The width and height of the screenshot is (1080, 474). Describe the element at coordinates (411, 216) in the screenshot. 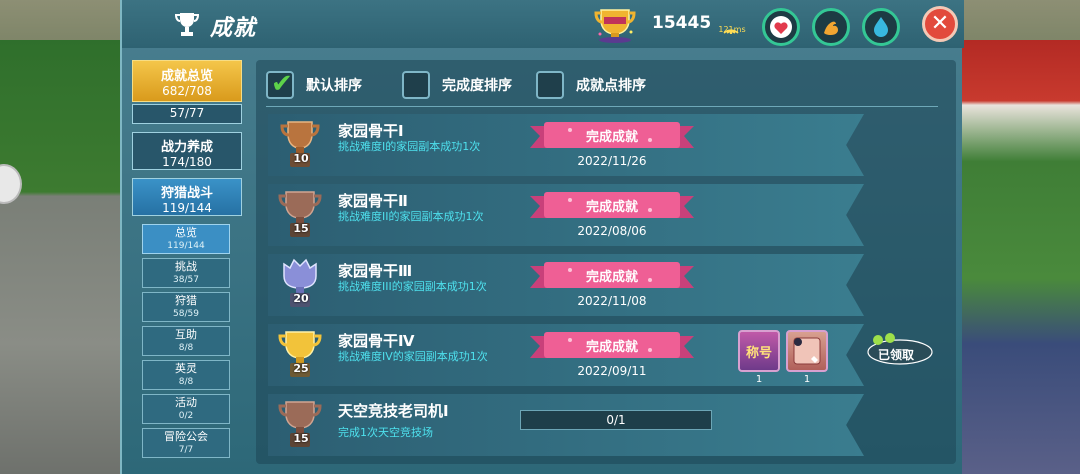

I see `achievement-description: 挑战难度II的家园副本成功1次` at that location.